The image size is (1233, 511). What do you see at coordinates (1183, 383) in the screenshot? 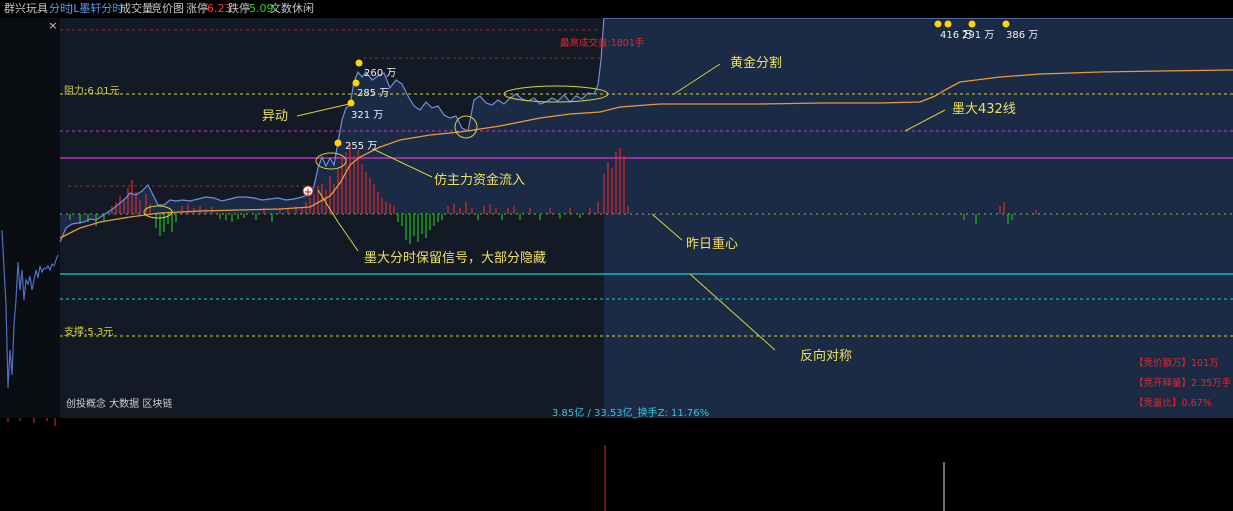
I see `auction-volume: 【竞开释量】2.35万手` at bounding box center [1183, 383].